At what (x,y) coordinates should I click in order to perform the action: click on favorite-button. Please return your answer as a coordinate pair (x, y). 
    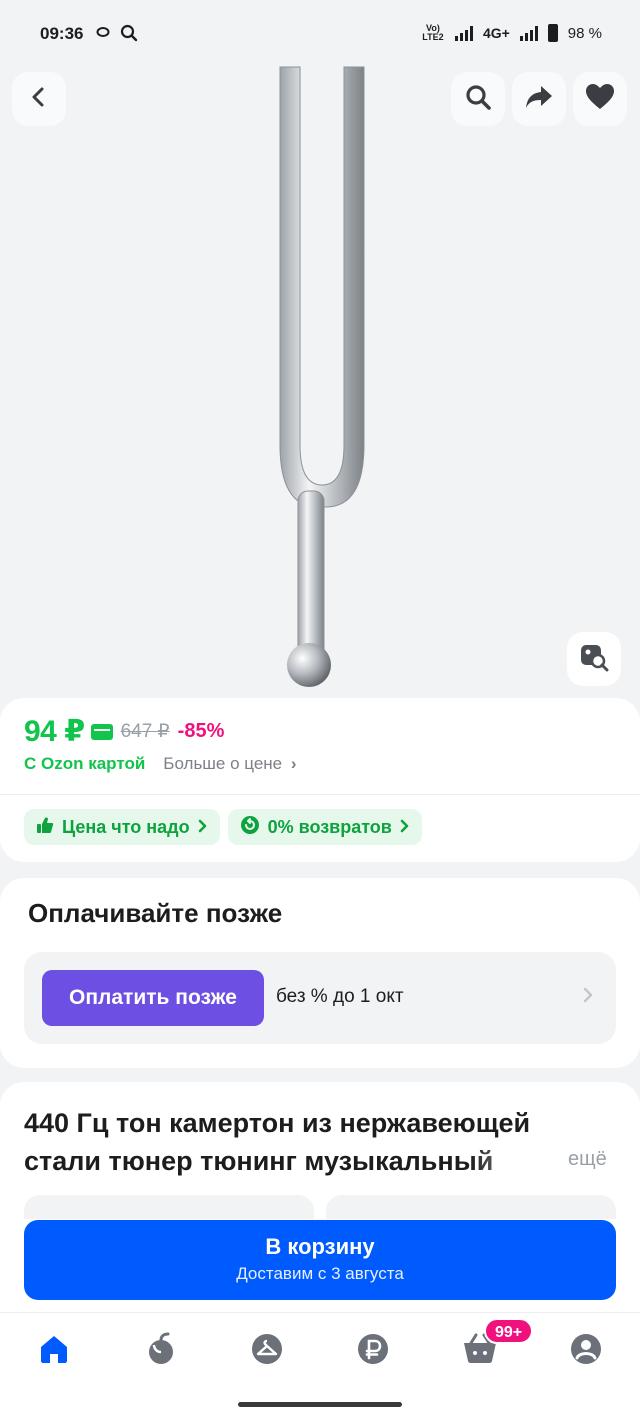
    Looking at the image, I should click on (600, 99).